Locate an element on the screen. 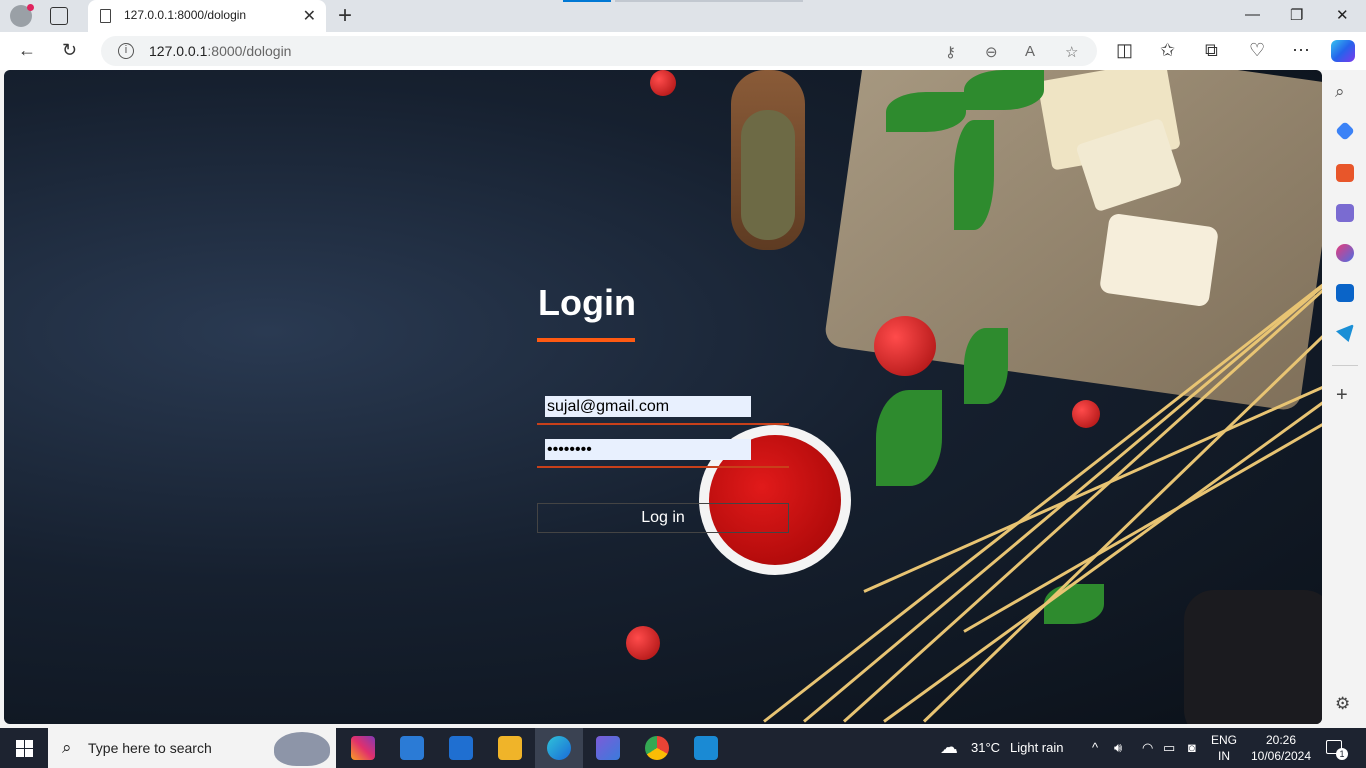  battery-icon: ▭ is located at coordinates (1169, 748).